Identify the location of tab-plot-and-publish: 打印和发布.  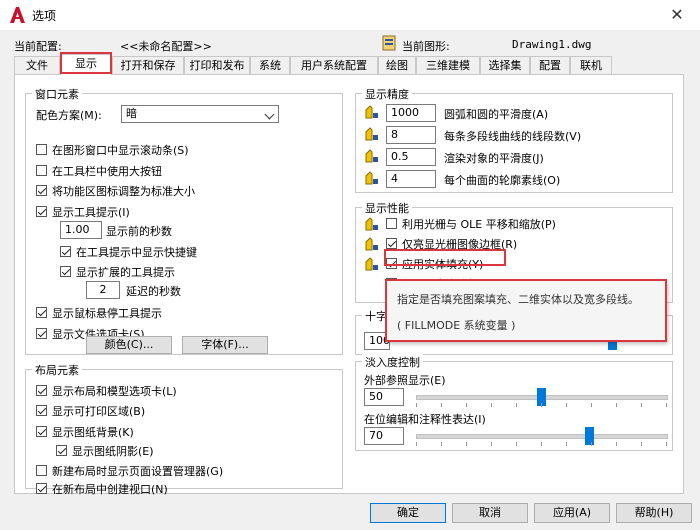
(217, 65).